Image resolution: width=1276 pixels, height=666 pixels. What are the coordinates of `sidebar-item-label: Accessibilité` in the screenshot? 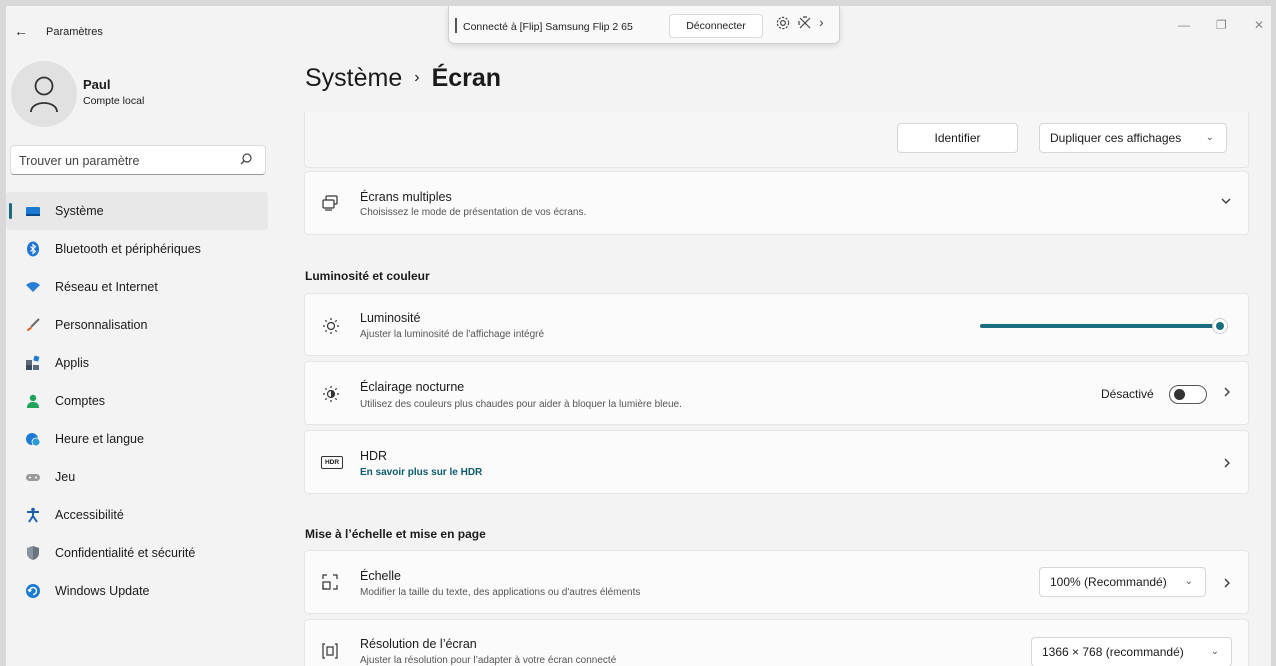 It's located at (89, 515).